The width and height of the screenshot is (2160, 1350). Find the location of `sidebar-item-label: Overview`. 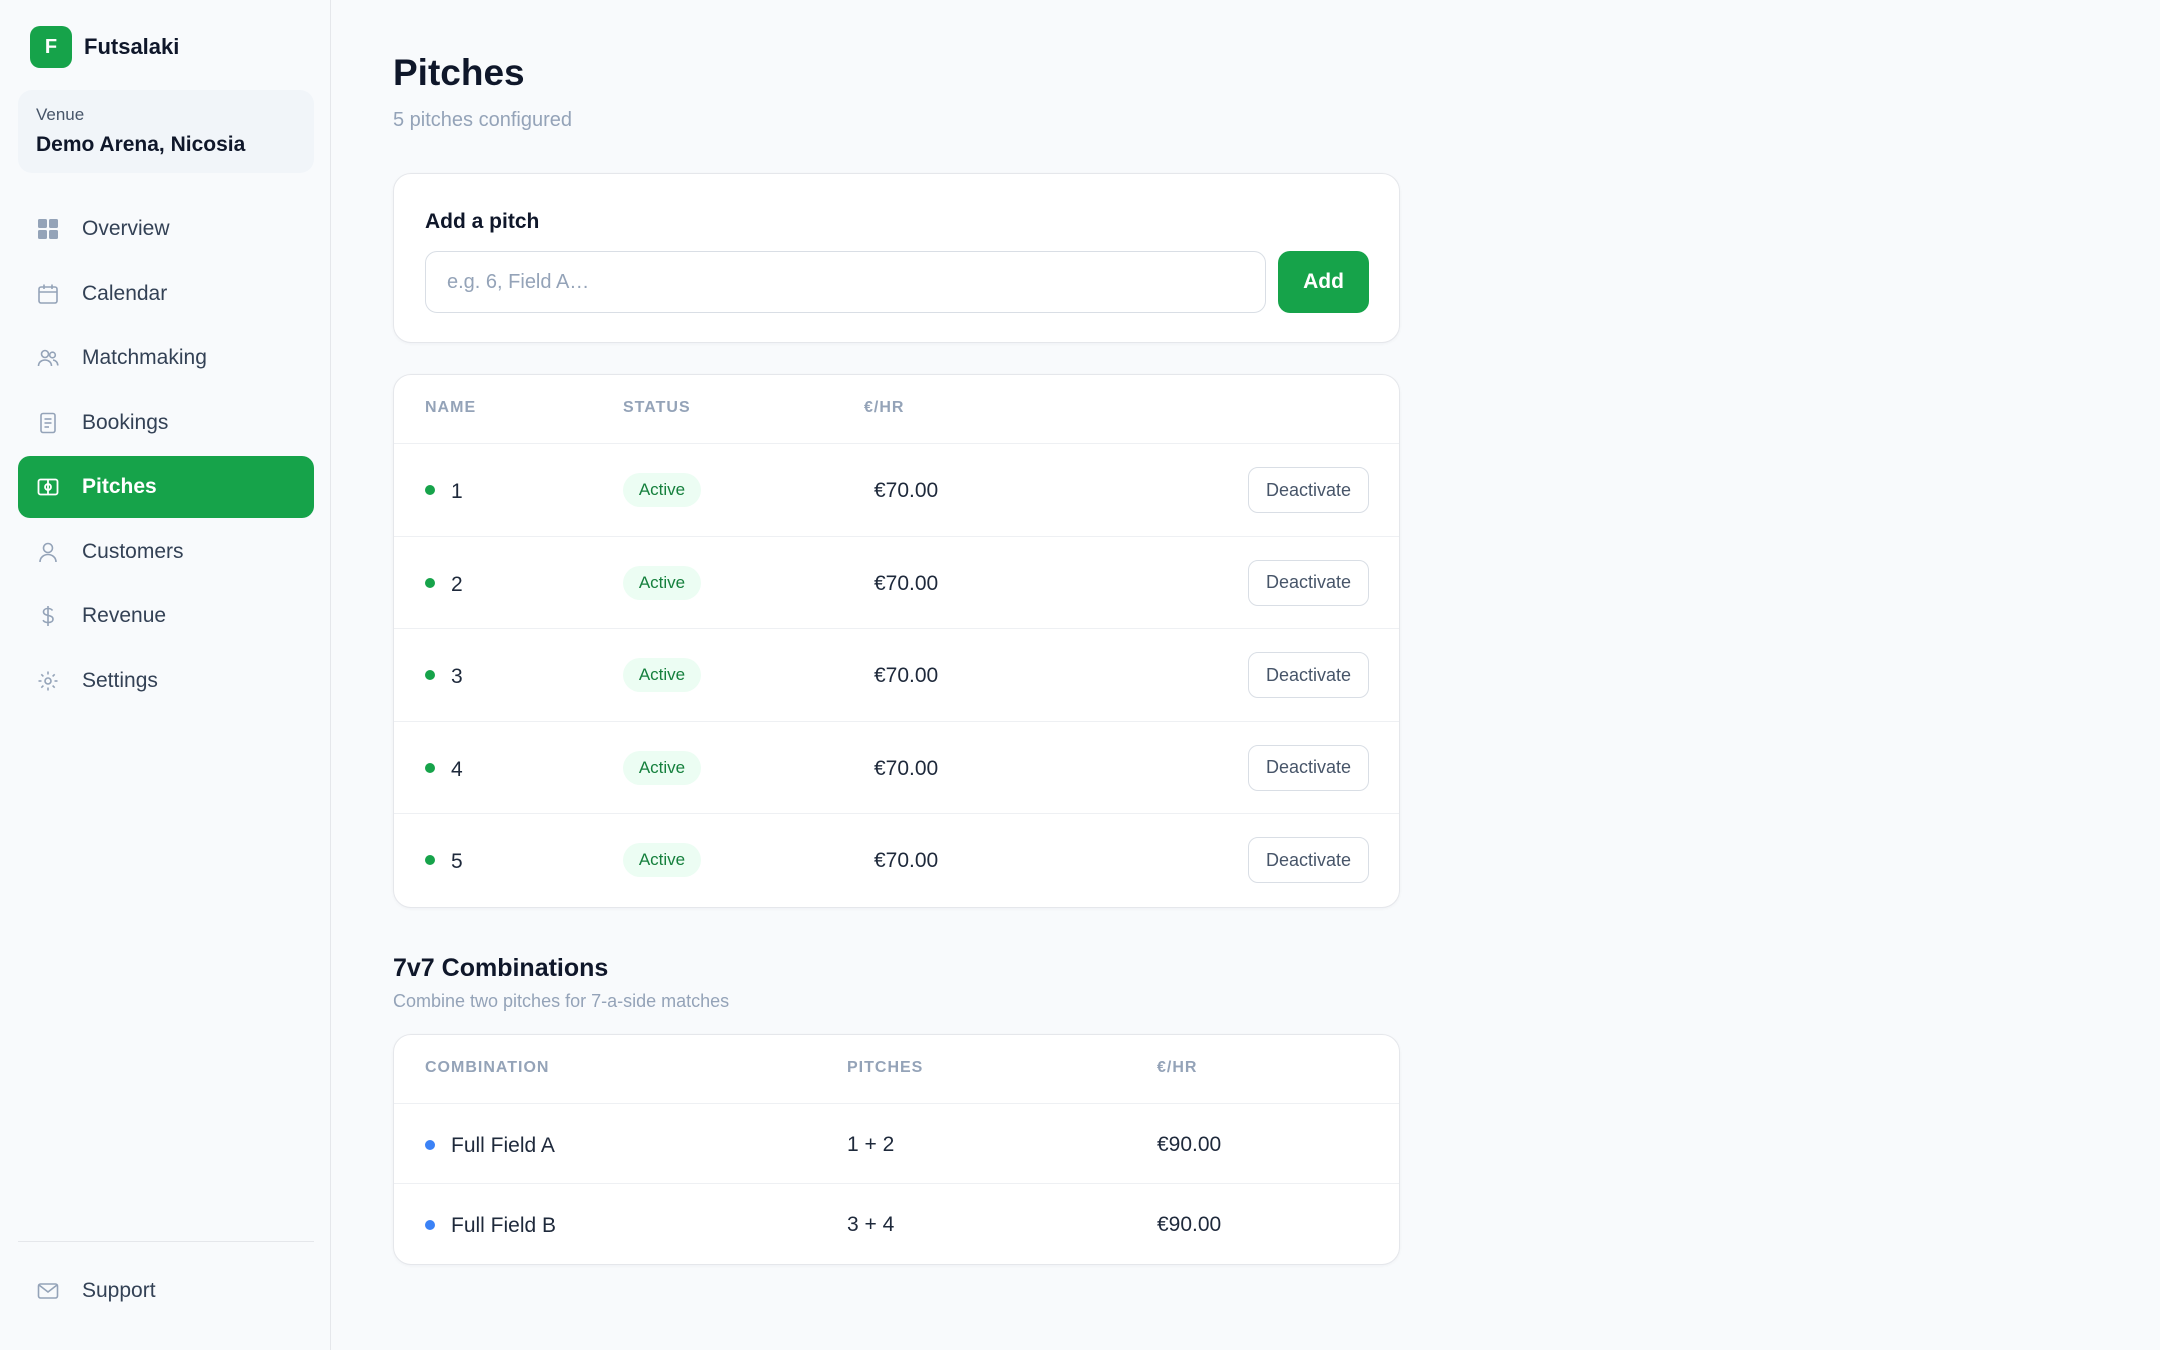

sidebar-item-label: Overview is located at coordinates (126, 228).